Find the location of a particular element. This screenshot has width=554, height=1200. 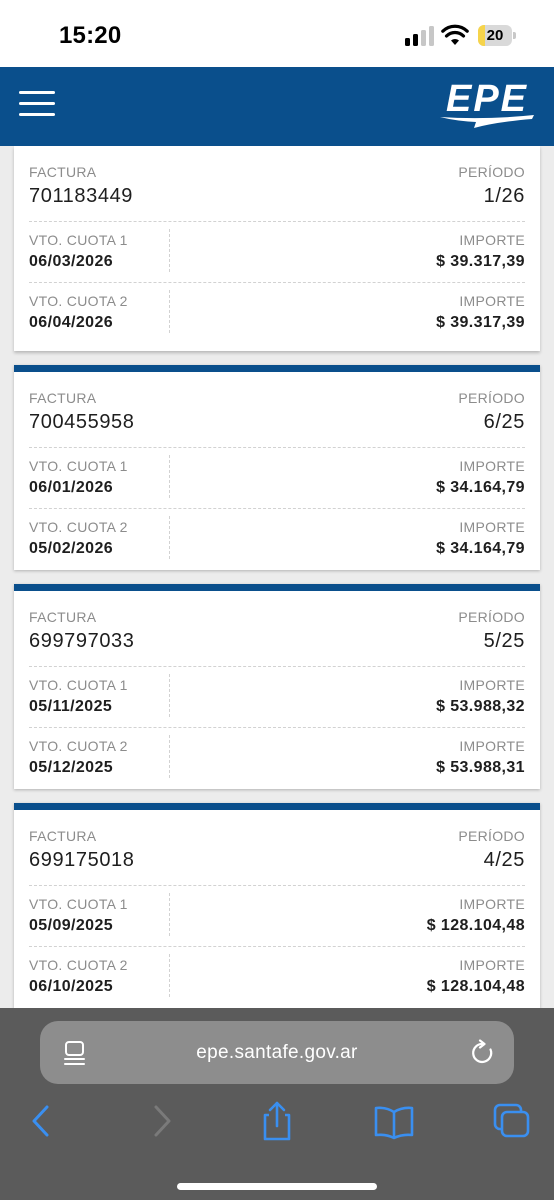

vto-cuota-2-date: 05/12/2025 is located at coordinates (71, 767).